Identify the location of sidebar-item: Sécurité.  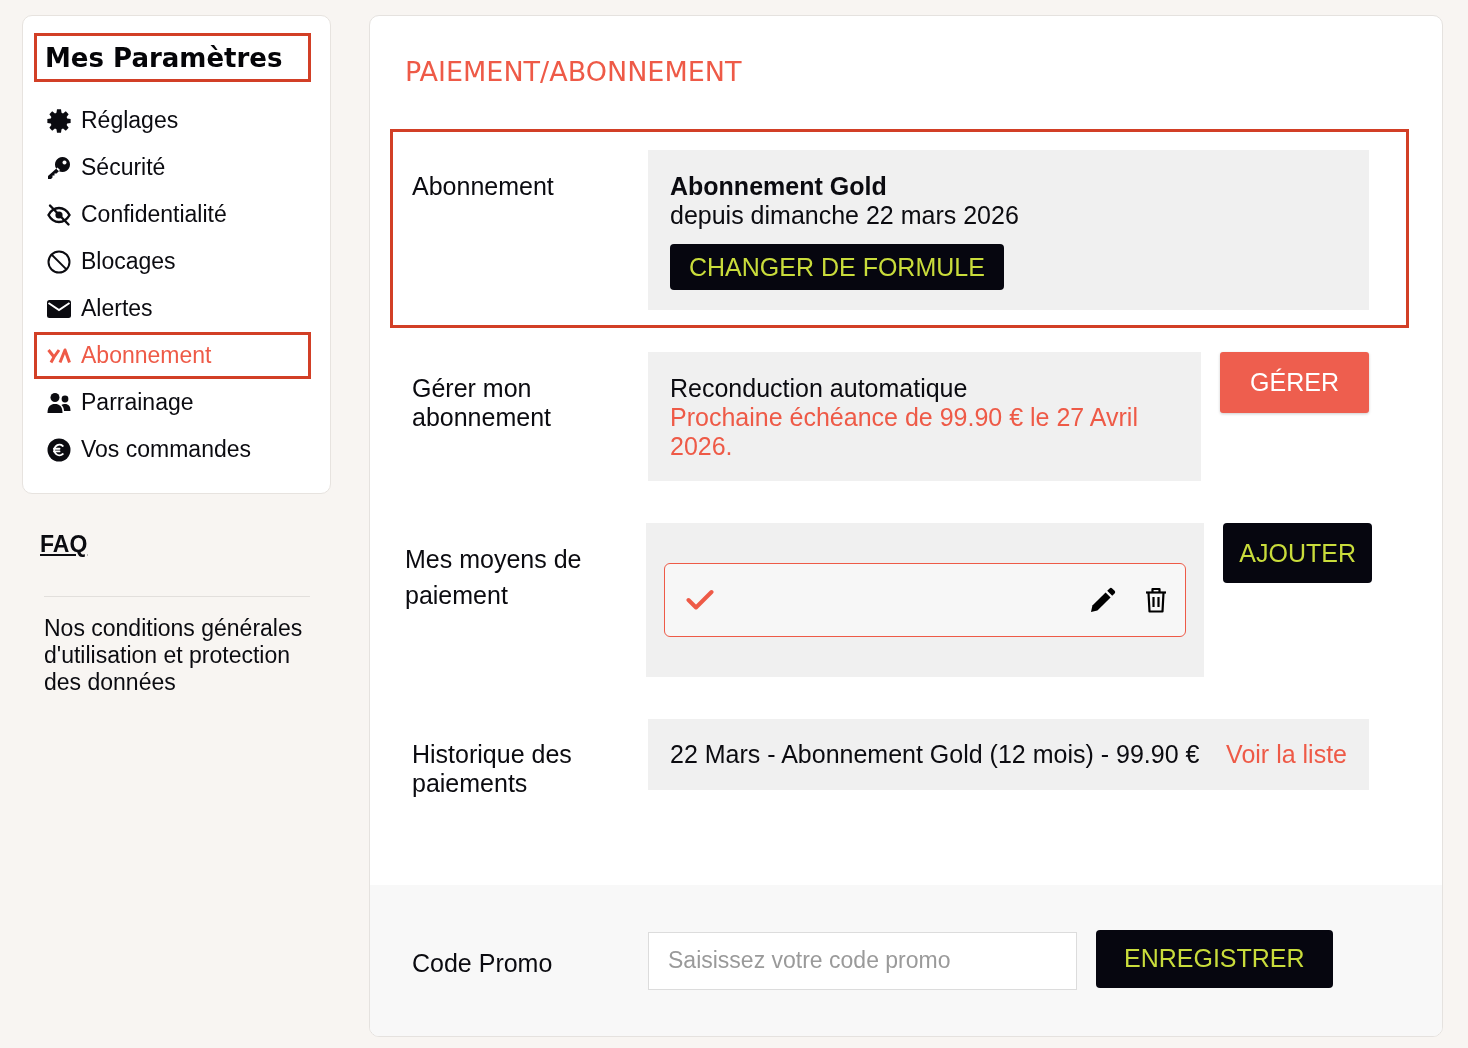
(172, 167).